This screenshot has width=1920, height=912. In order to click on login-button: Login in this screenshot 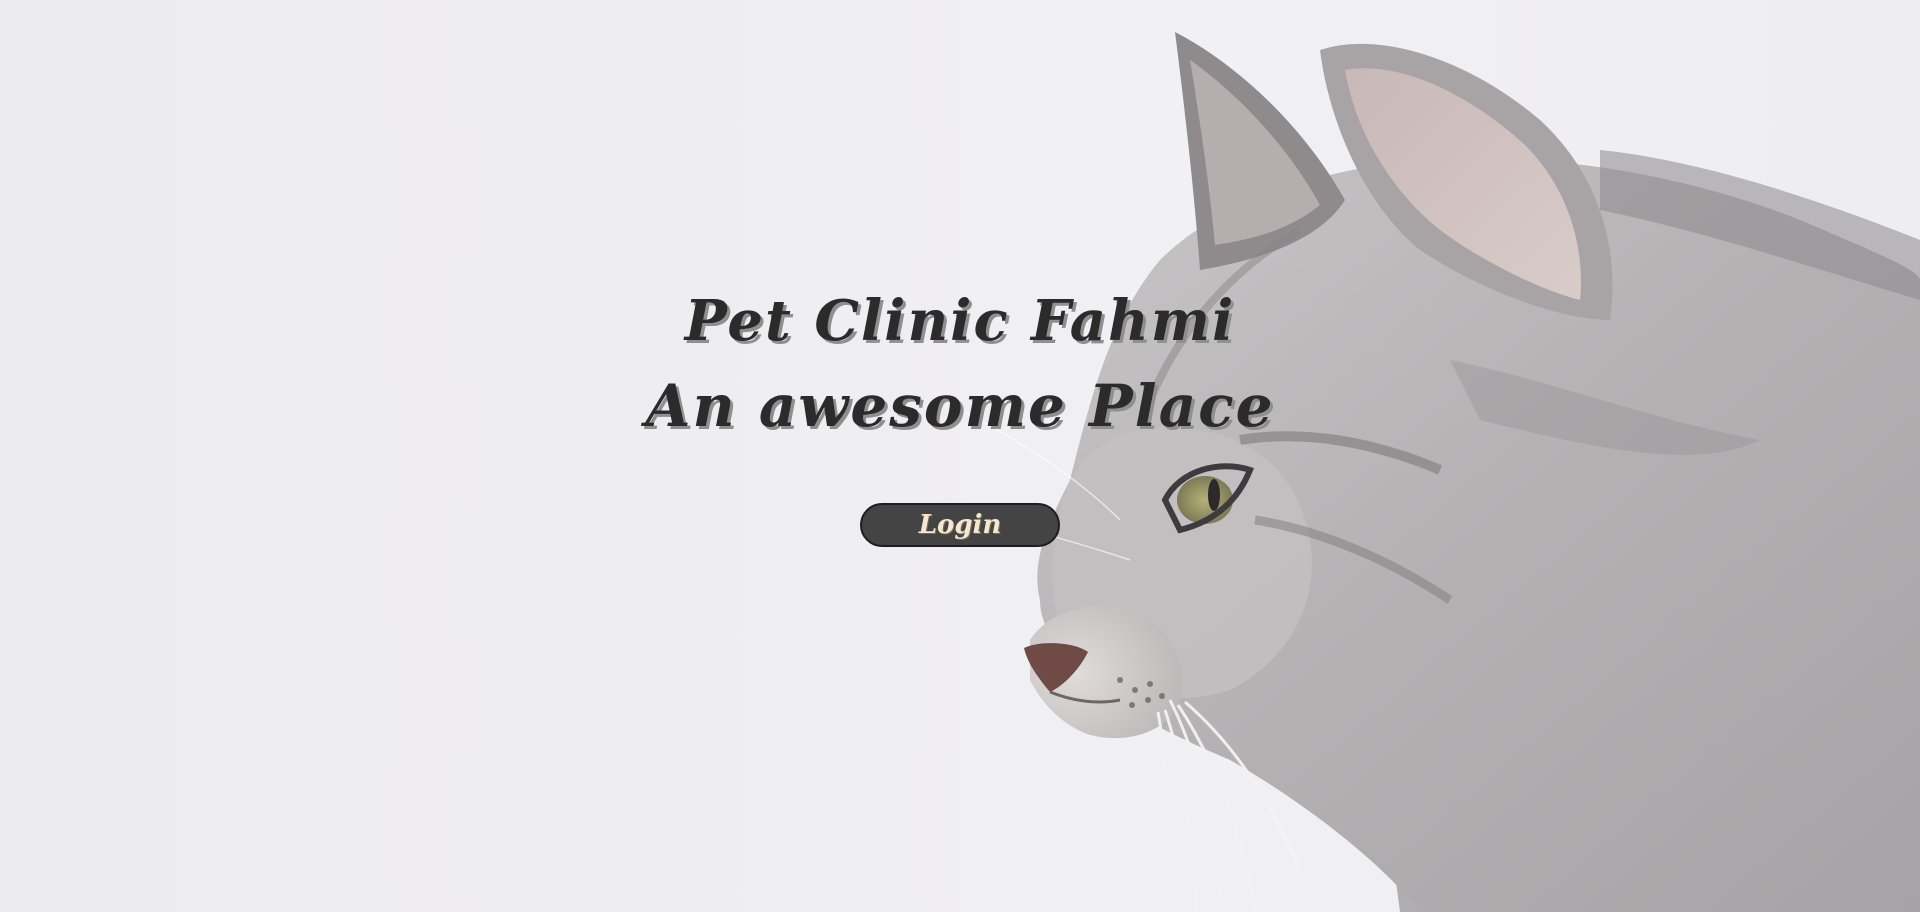, I will do `click(960, 525)`.